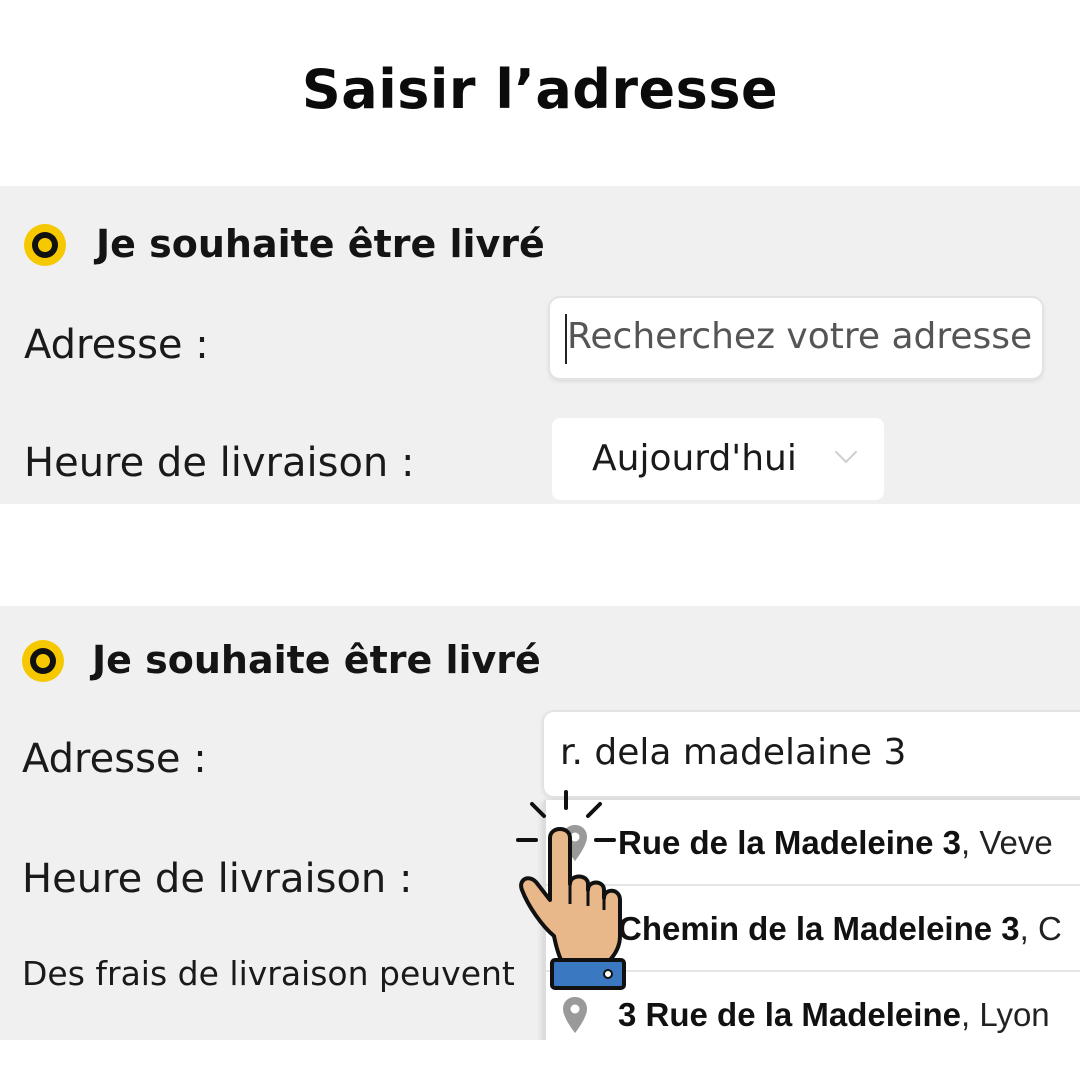  Describe the element at coordinates (834, 1014) in the screenshot. I see `suggestion-text: 3 Rue de la Madeleine, Lyon` at that location.